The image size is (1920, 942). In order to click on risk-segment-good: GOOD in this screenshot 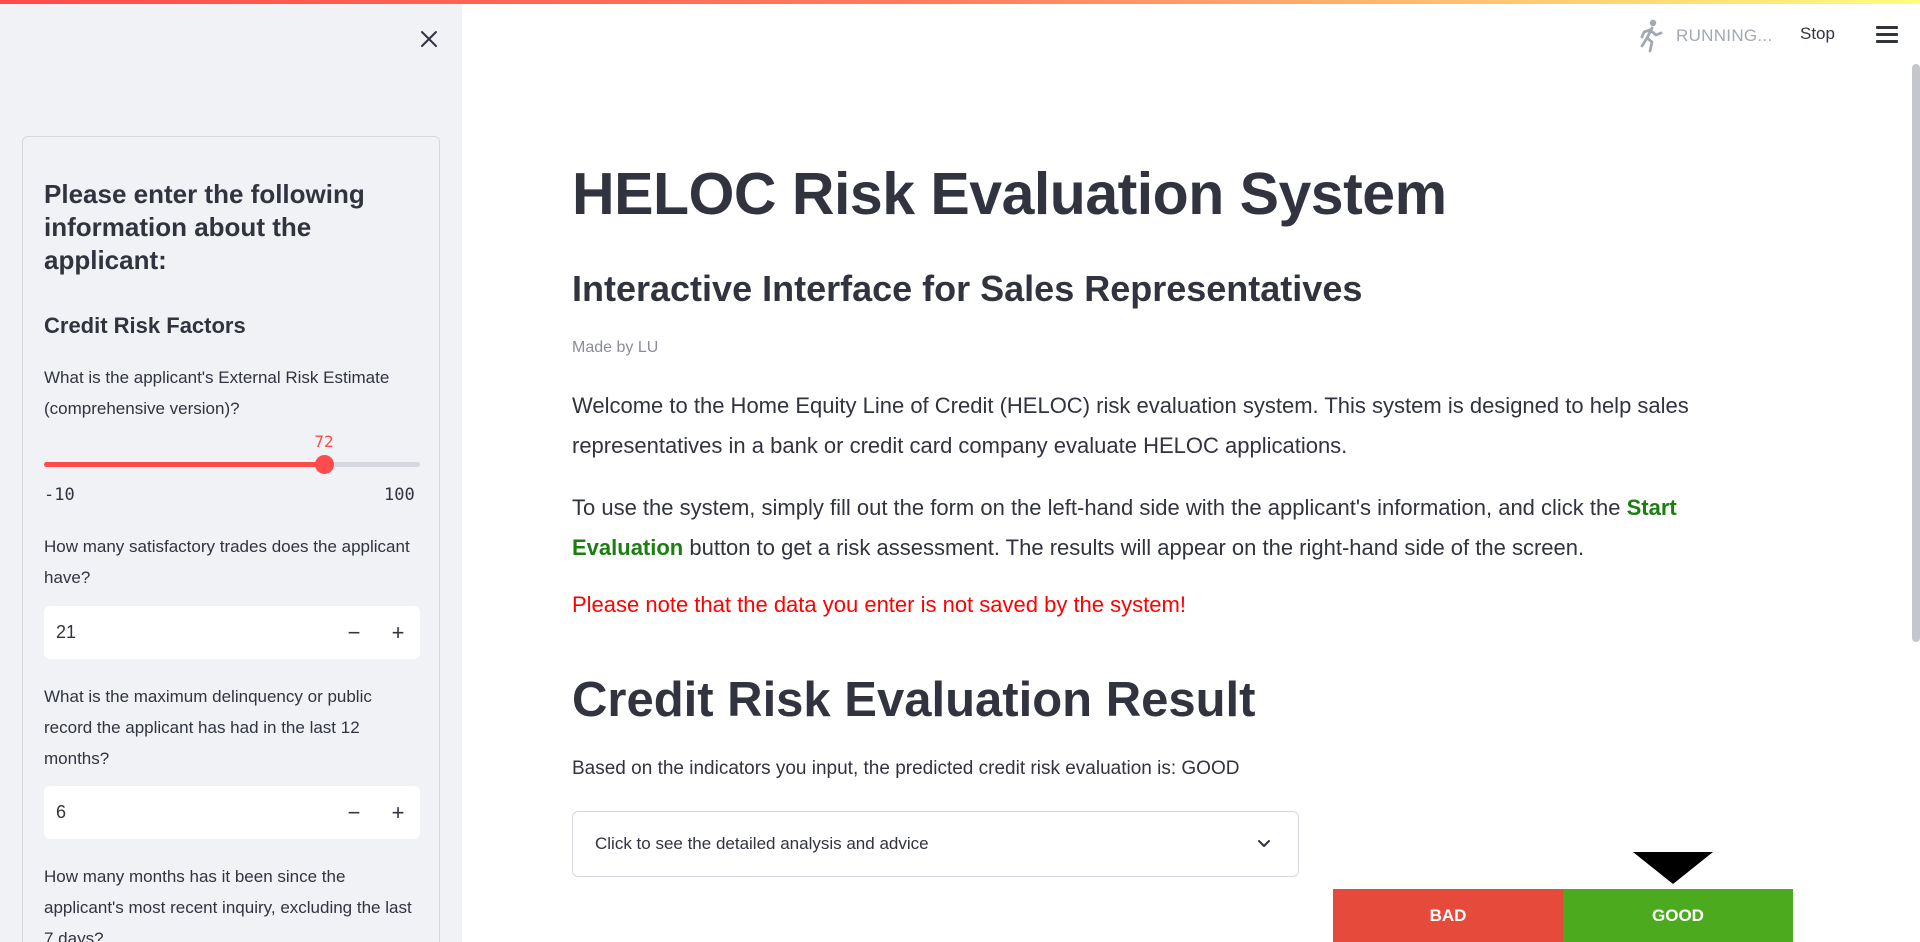, I will do `click(1678, 915)`.